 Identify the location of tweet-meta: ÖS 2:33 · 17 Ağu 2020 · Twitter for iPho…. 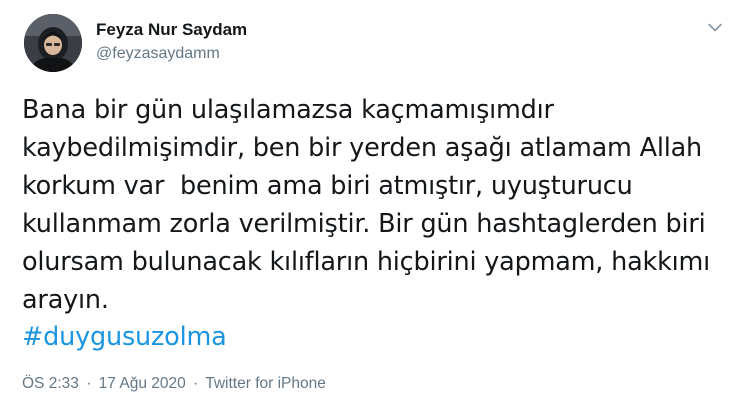
(174, 384).